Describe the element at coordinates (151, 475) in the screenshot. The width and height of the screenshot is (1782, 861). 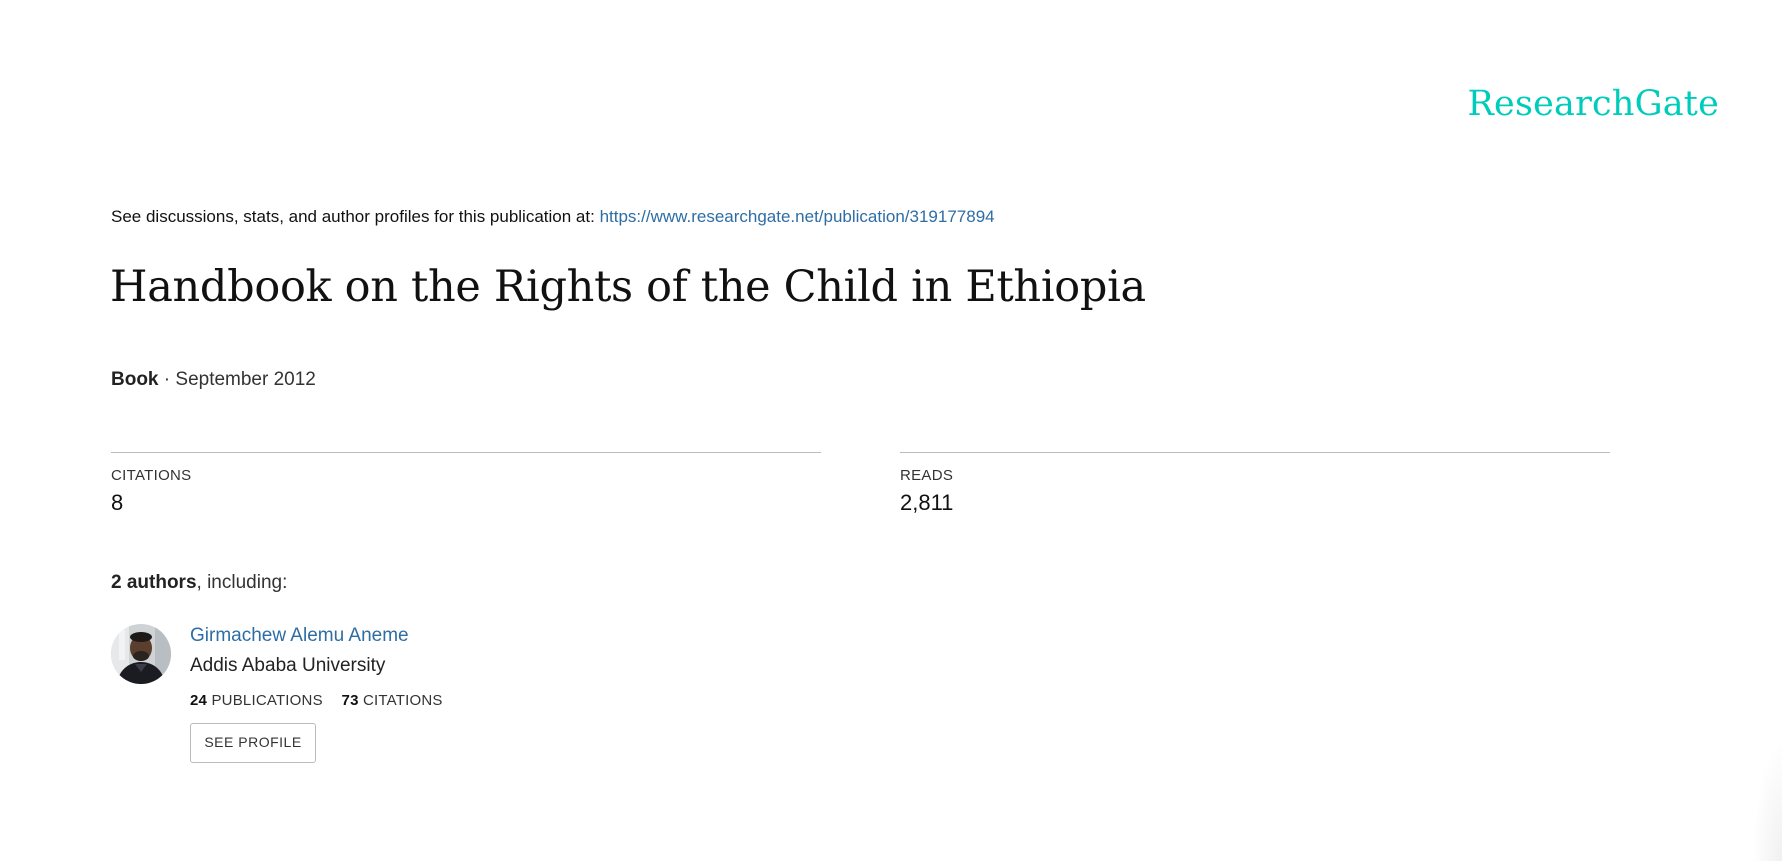
I see `citations-label: CITATIONS` at that location.